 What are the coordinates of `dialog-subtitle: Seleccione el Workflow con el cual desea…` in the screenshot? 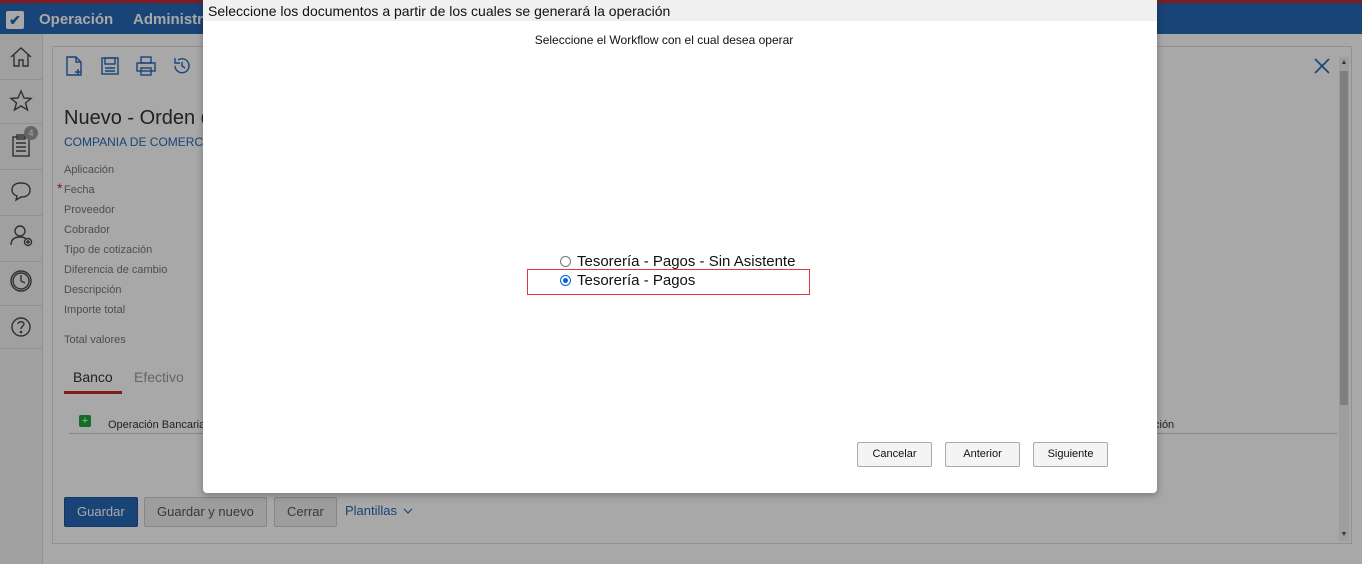 It's located at (664, 40).